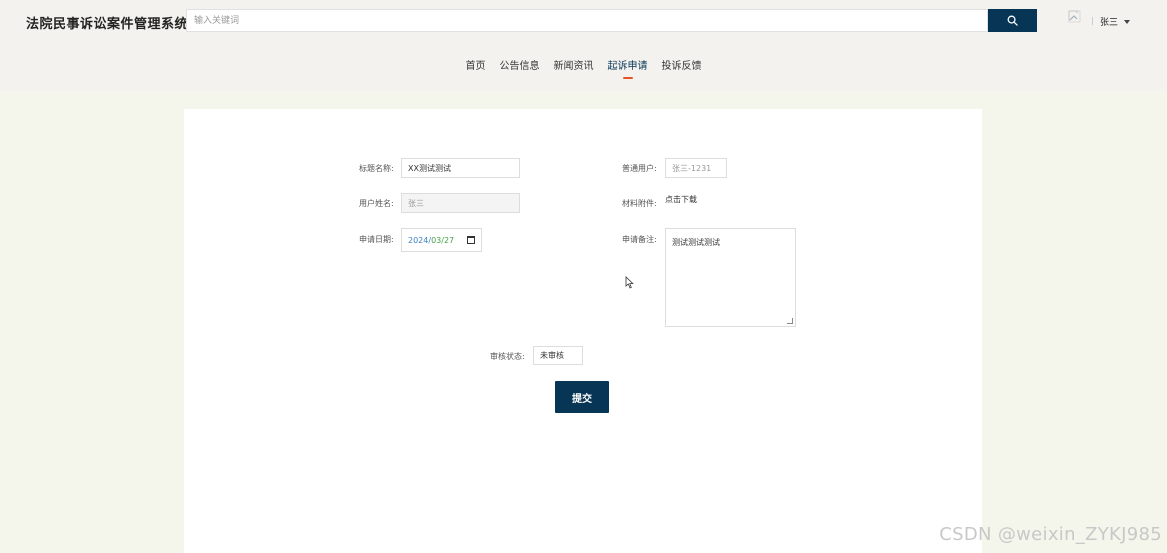 The width and height of the screenshot is (1167, 553). I want to click on name-value: 张三, so click(416, 203).